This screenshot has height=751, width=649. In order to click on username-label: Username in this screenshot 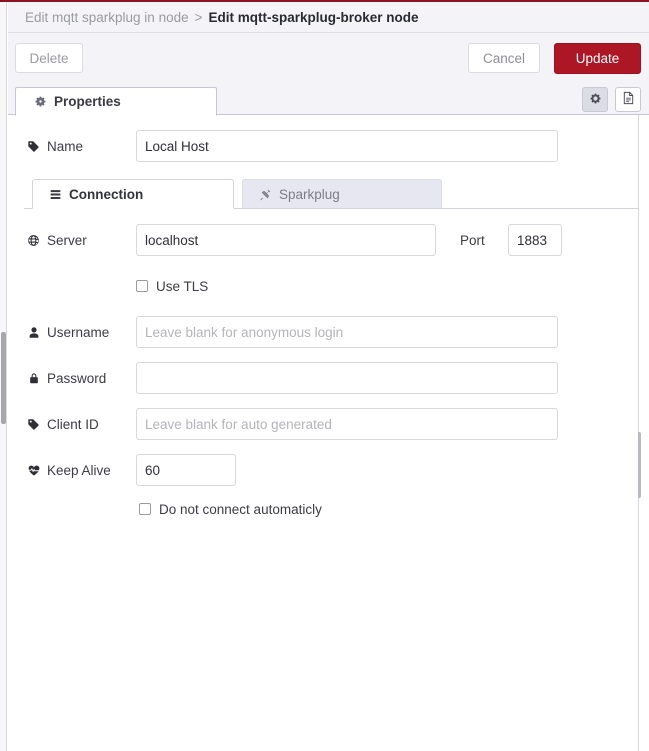, I will do `click(67, 332)`.